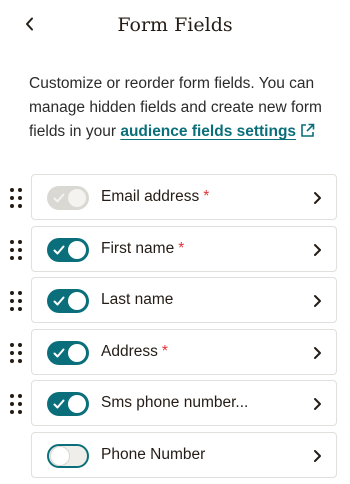  I want to click on audience-fields-settings-link: audience fields settings, so click(208, 131).